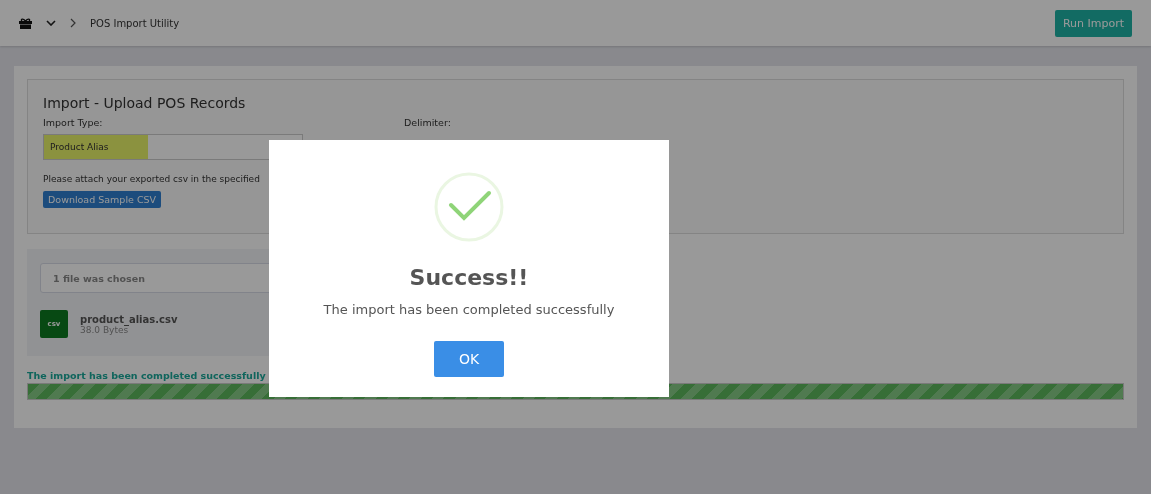 The image size is (1151, 494). Describe the element at coordinates (152, 179) in the screenshot. I see `hint-text: Please attach your exported csv in the specified` at that location.